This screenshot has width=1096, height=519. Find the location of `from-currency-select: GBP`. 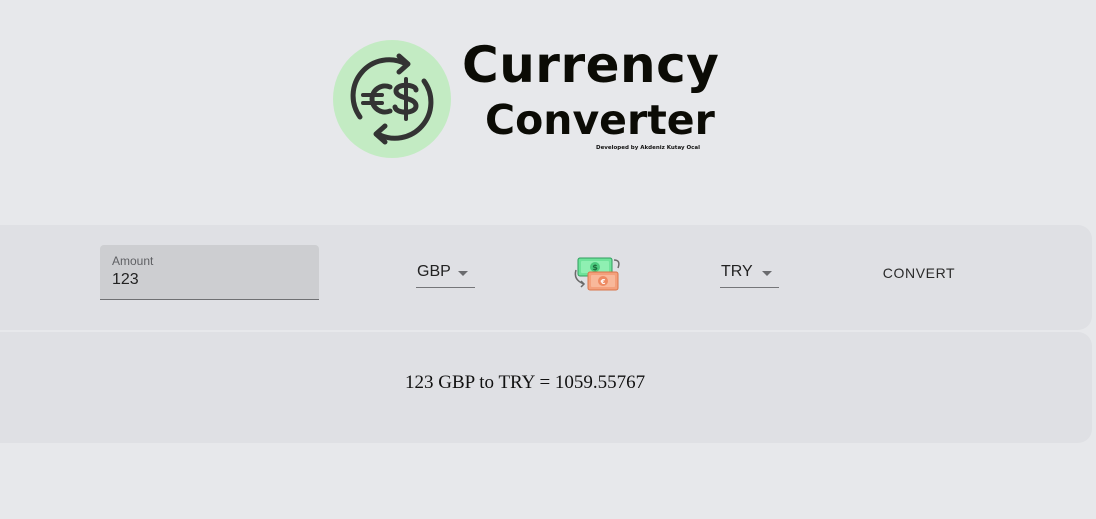

from-currency-select: GBP is located at coordinates (445, 274).